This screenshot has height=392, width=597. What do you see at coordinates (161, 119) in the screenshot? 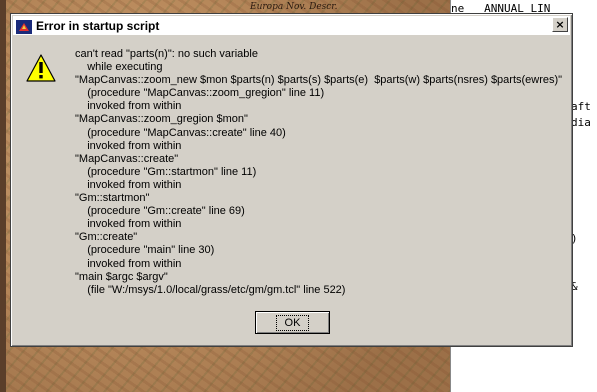
I see `error-message-line: "MapCanvas::zoom_gregion $mon"` at bounding box center [161, 119].